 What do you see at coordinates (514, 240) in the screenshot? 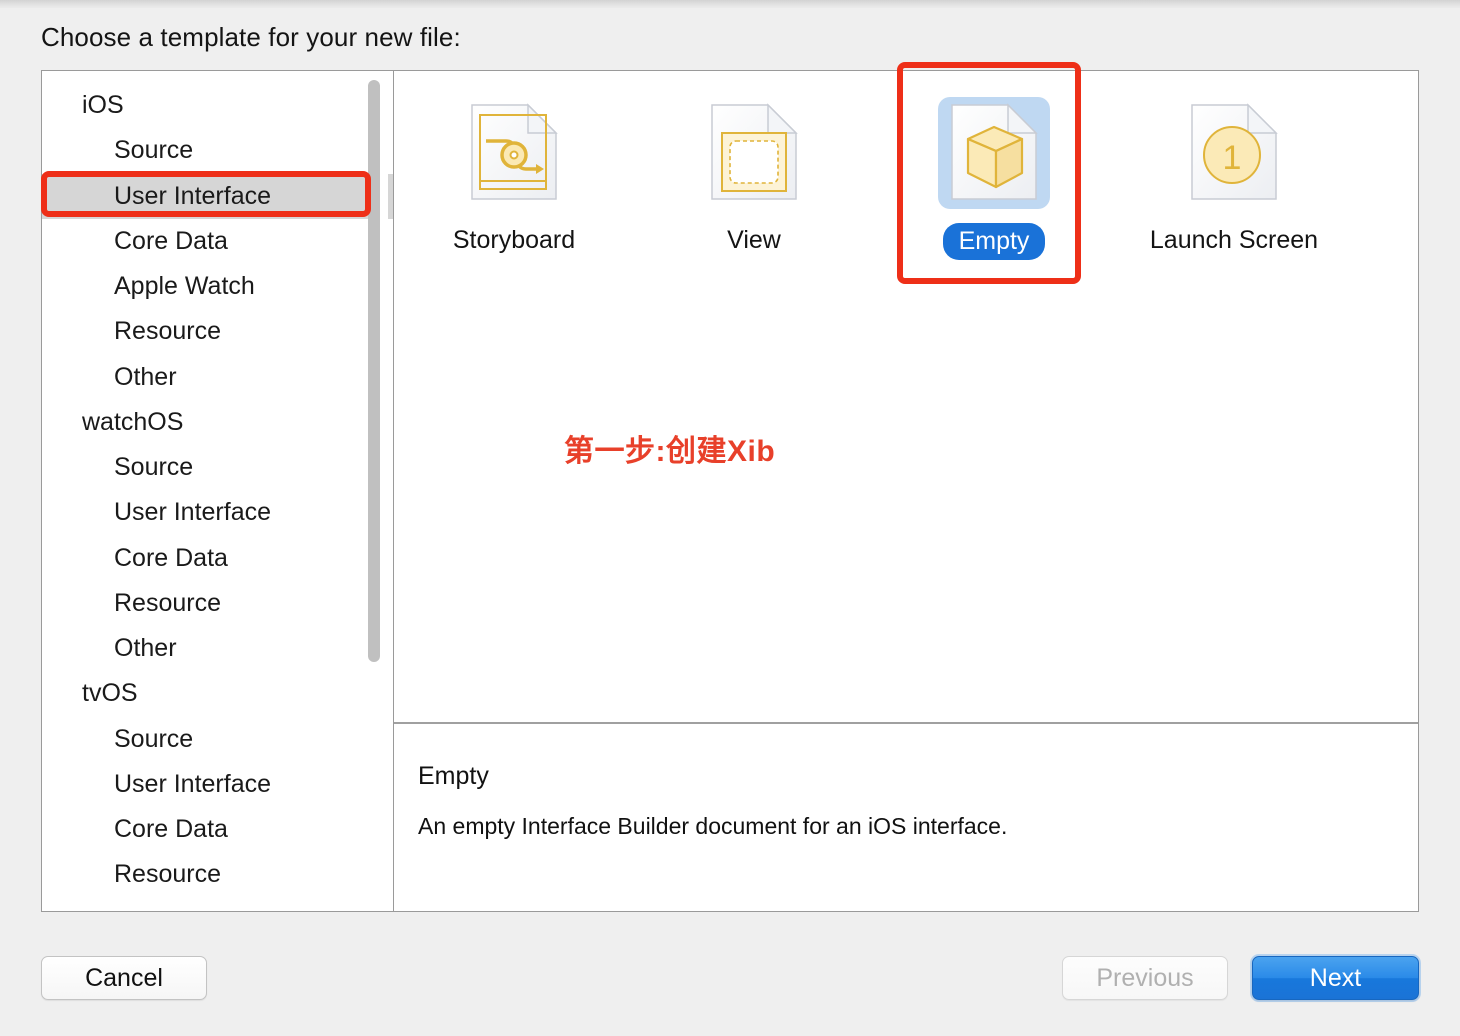
I see `template-label: Storyboard` at bounding box center [514, 240].